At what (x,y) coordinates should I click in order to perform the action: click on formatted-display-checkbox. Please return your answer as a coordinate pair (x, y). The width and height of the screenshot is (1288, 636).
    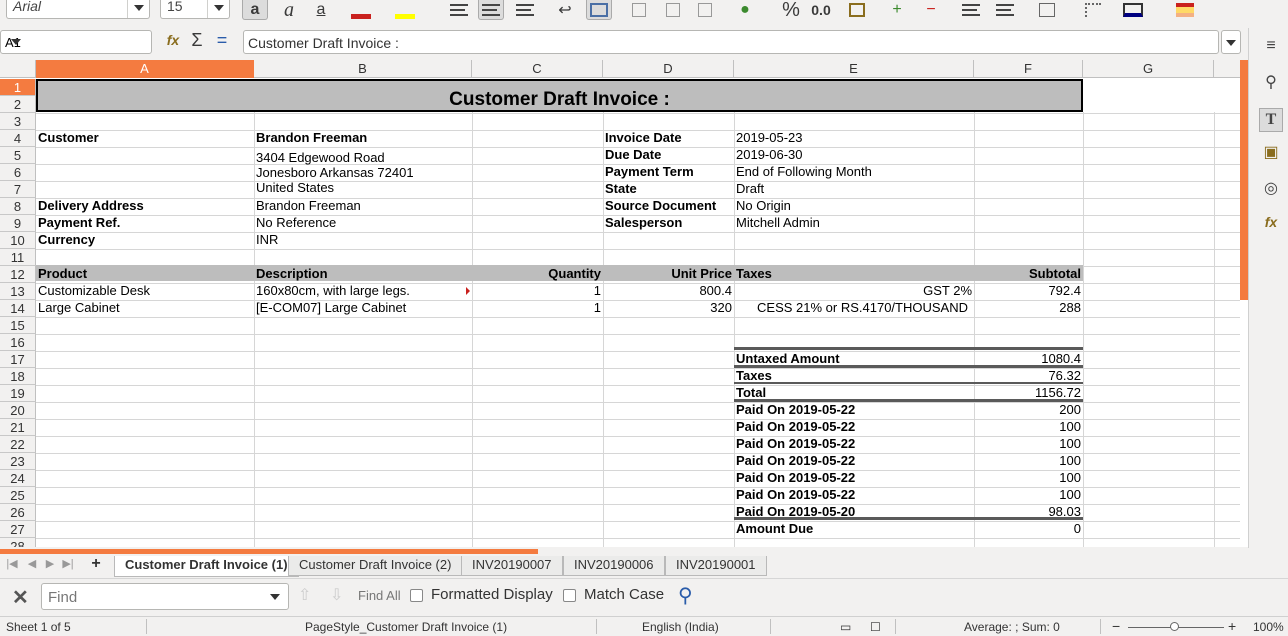
    Looking at the image, I should click on (416, 595).